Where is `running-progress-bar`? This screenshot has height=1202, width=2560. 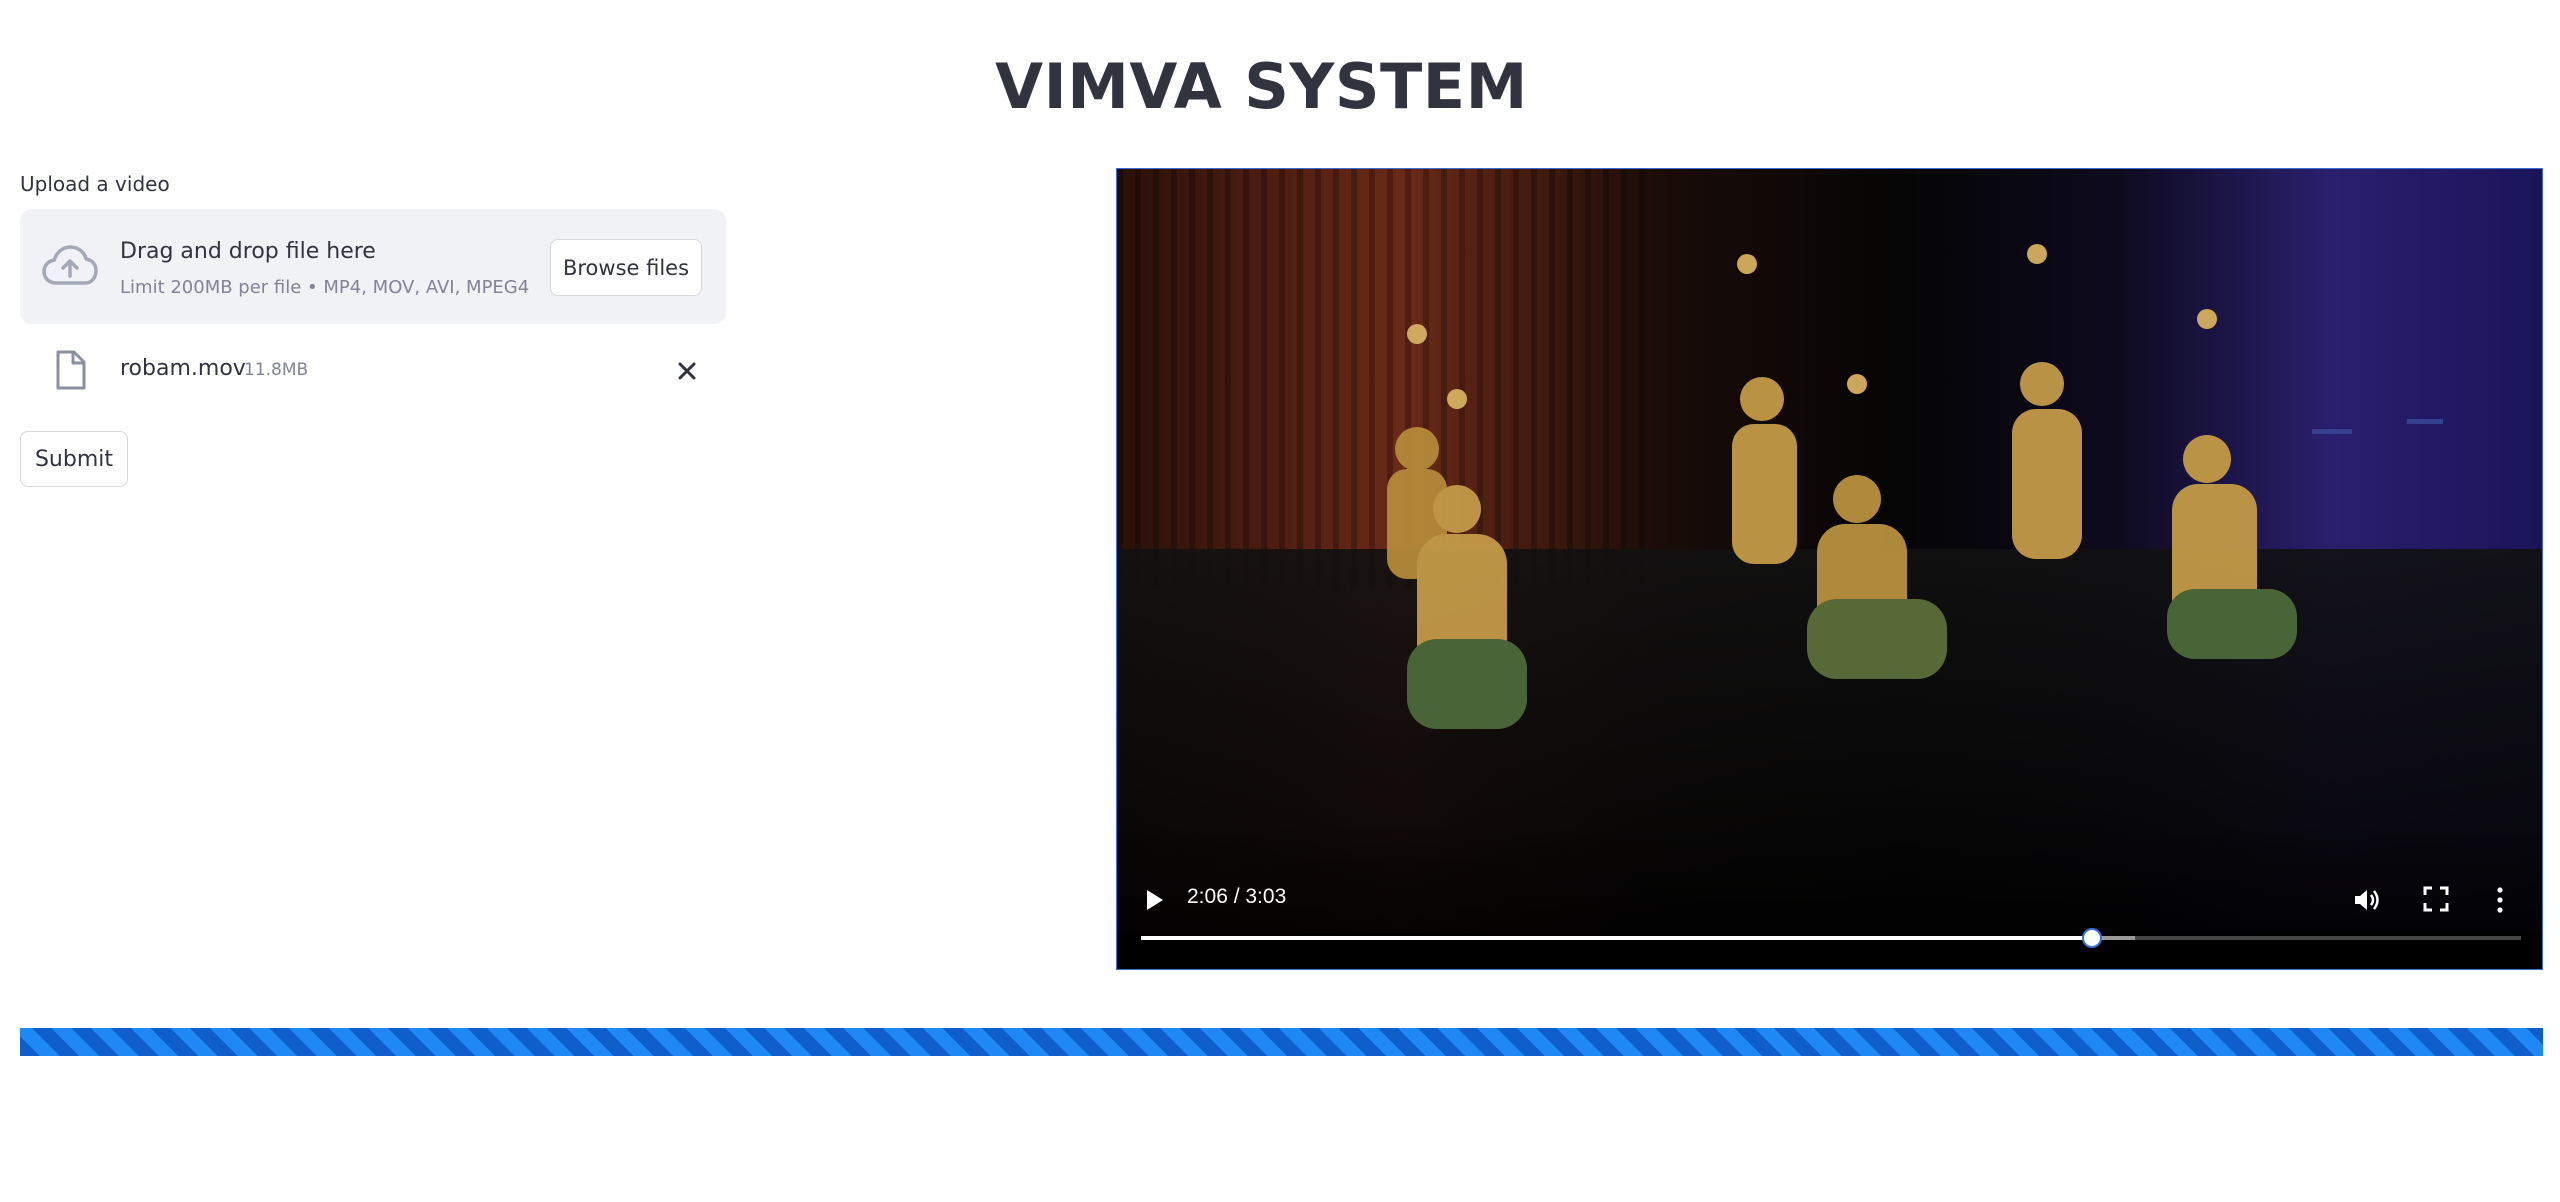 running-progress-bar is located at coordinates (1281, 1042).